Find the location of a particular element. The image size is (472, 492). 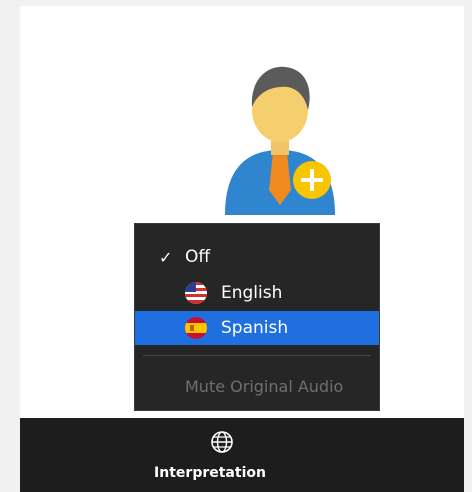

menu-item-english: English is located at coordinates (257, 293).